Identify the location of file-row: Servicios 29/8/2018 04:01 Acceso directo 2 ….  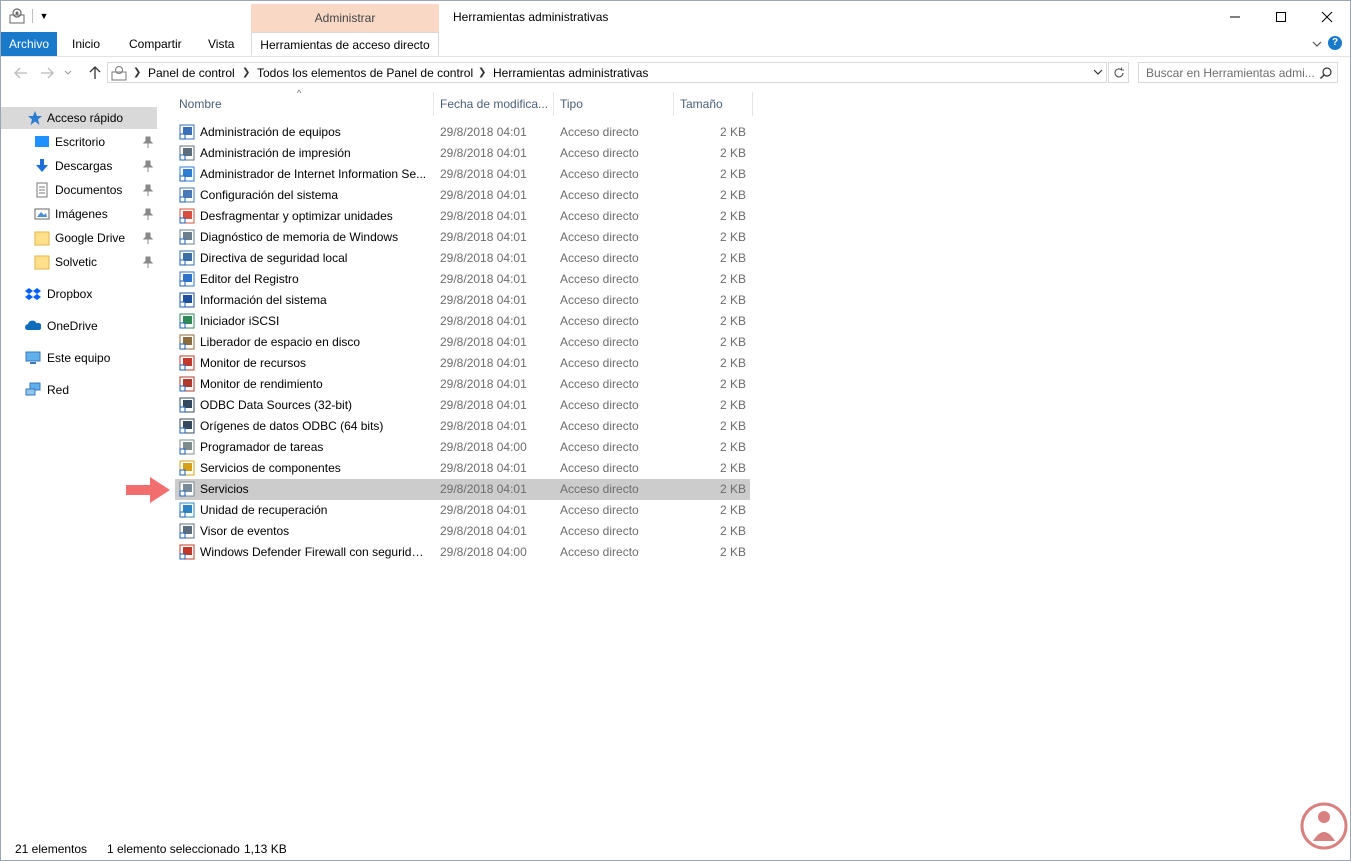
(462, 489).